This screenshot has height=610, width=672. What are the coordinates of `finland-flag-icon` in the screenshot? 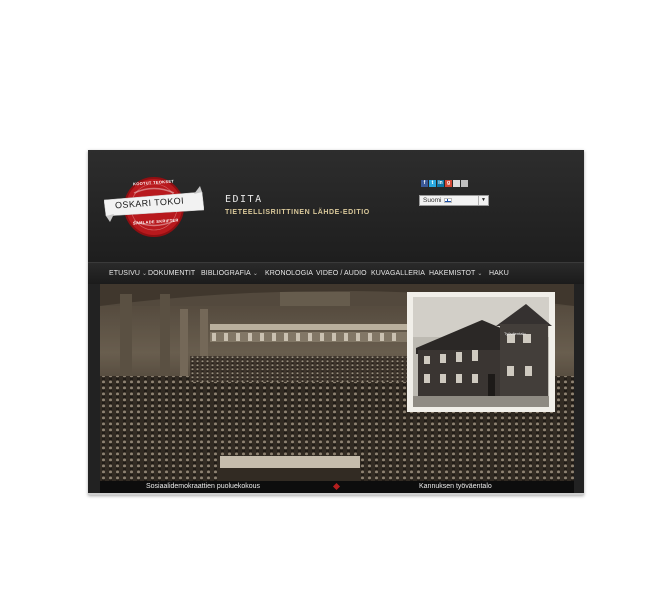 It's located at (448, 200).